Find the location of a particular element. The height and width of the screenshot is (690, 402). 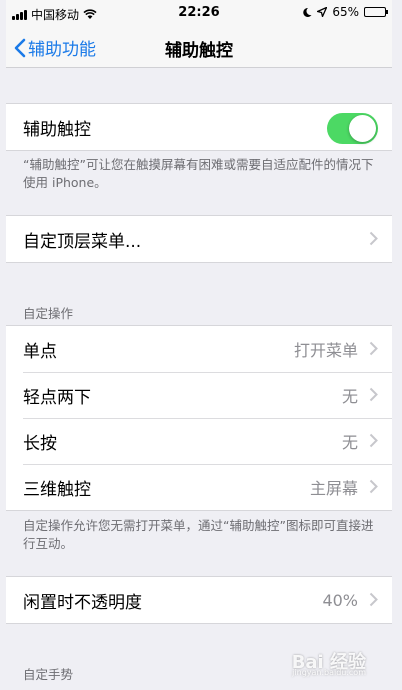

custom-gestures-header: 自定手势 is located at coordinates (48, 674).